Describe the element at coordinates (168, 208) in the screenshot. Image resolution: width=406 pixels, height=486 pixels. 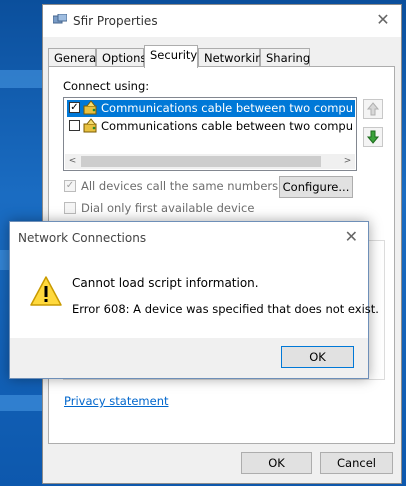
I see `dial-first-label: Dial only first available device` at that location.